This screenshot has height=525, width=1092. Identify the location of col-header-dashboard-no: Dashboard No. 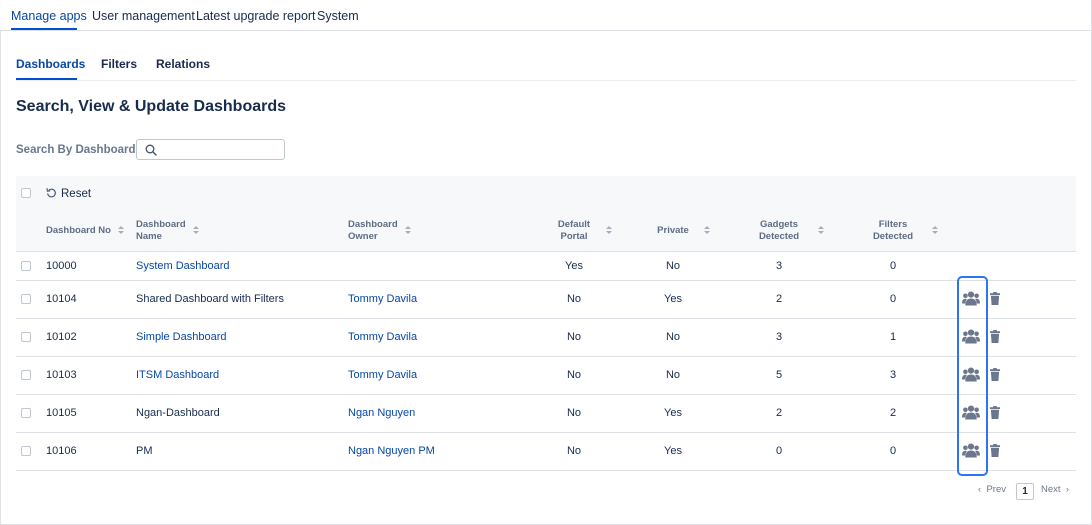
(78, 231).